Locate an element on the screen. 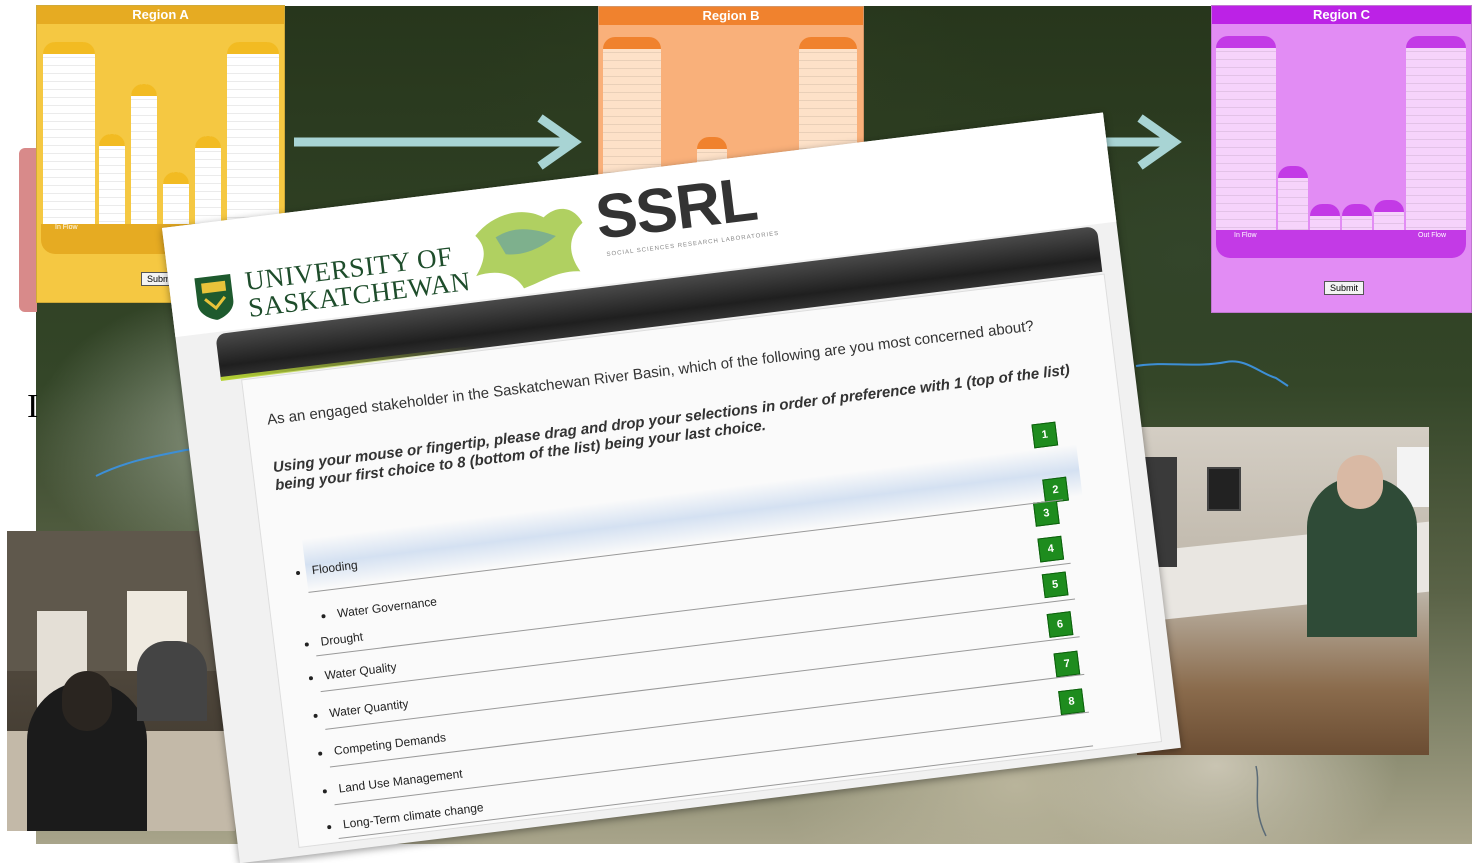 The height and width of the screenshot is (863, 1472). region-c-title: Region C is located at coordinates (1341, 15).